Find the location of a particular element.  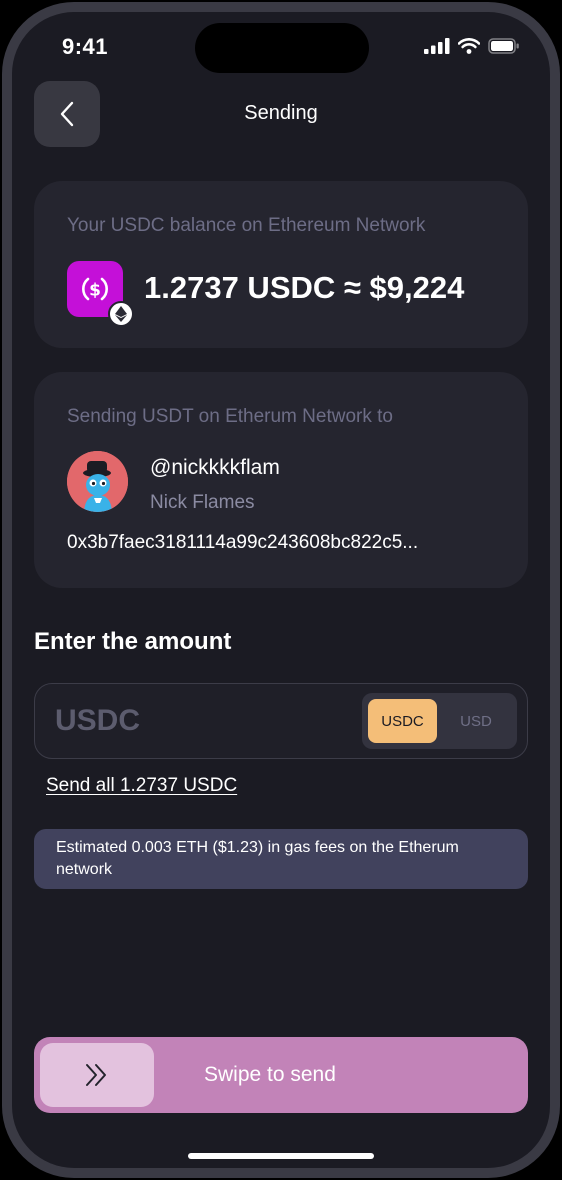

swipe-handle is located at coordinates (97, 1075).